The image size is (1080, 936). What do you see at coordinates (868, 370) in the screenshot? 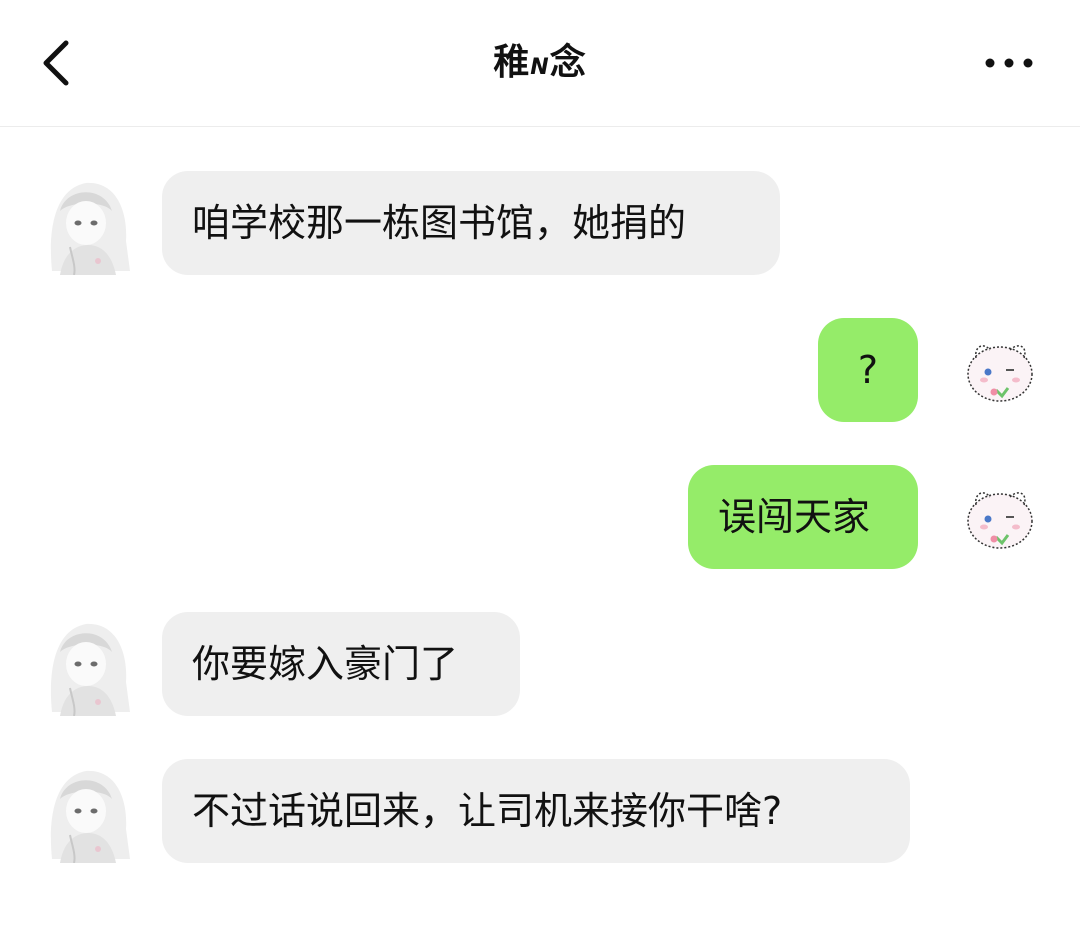
I see `message-bubble-outgoing: ?` at bounding box center [868, 370].